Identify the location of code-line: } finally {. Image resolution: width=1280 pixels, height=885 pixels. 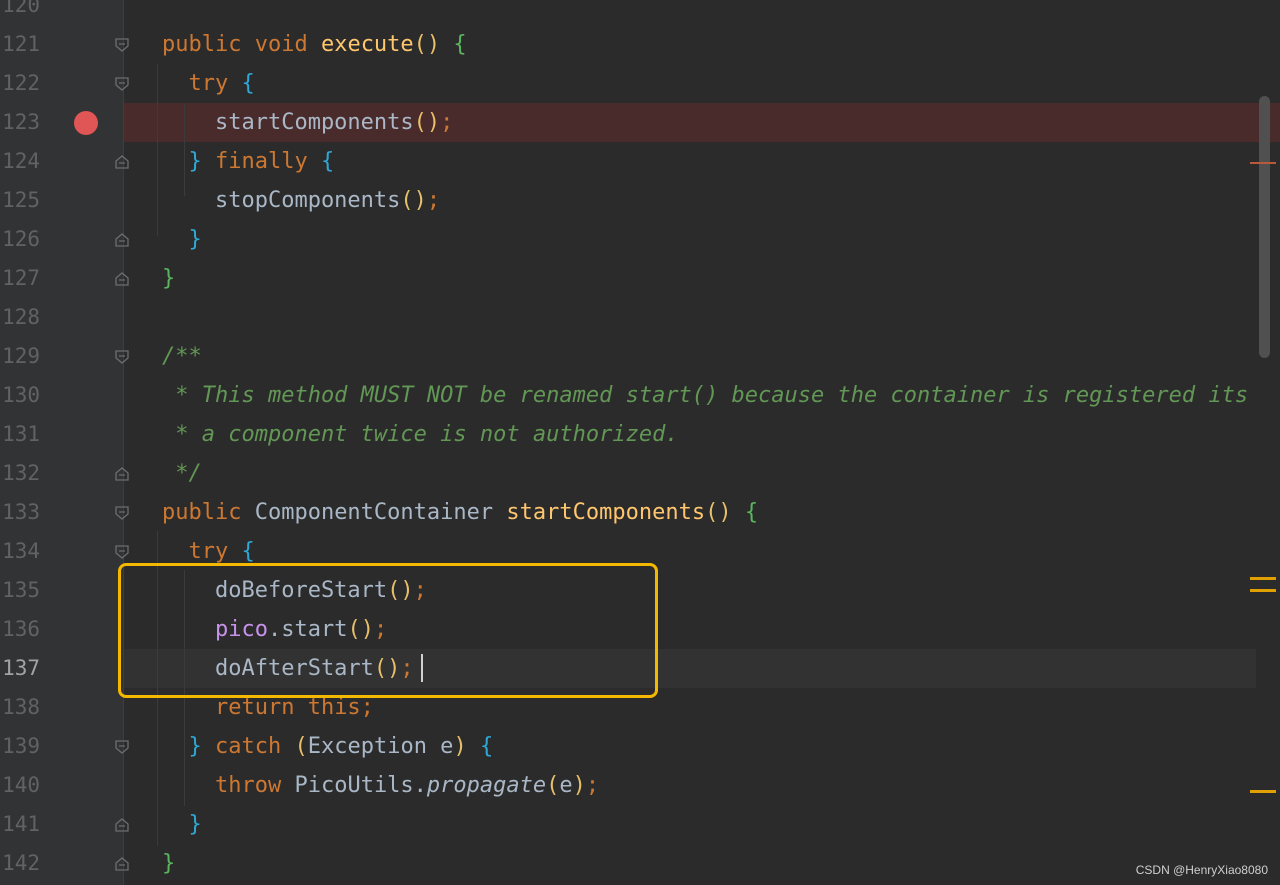
(248, 161).